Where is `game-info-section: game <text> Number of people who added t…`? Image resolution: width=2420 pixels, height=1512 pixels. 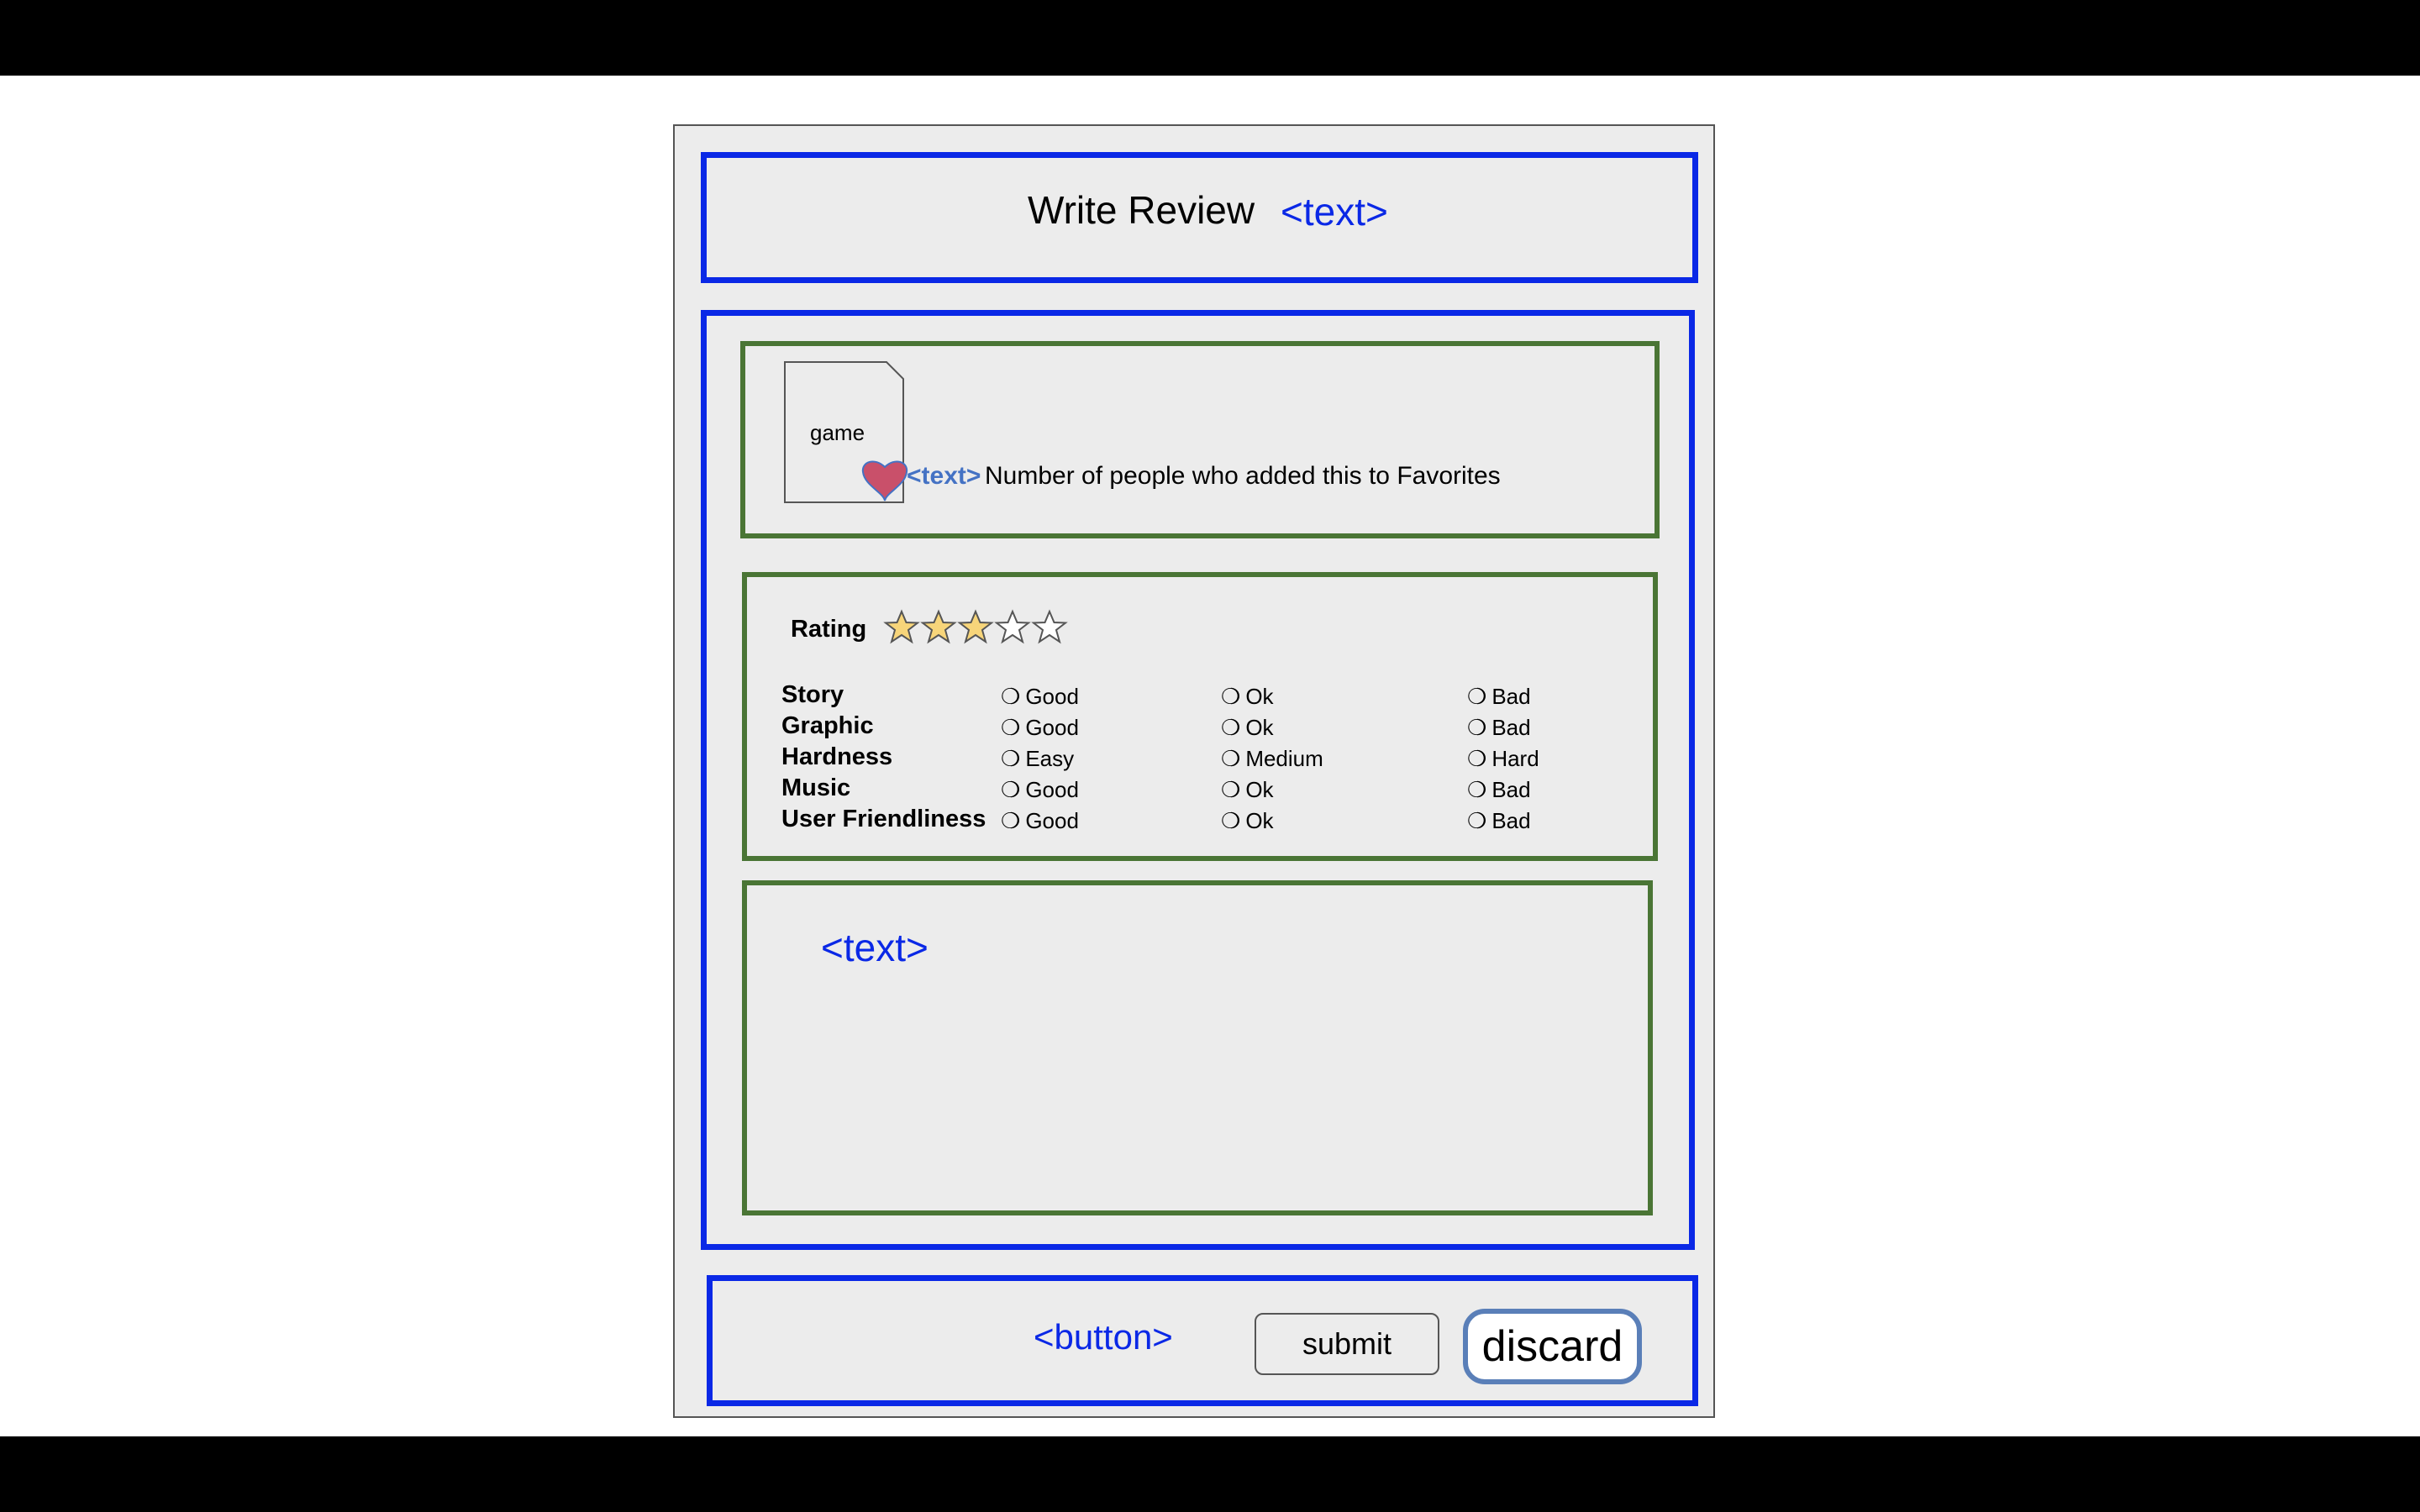 game-info-section: game <text> Number of people who added t… is located at coordinates (1200, 439).